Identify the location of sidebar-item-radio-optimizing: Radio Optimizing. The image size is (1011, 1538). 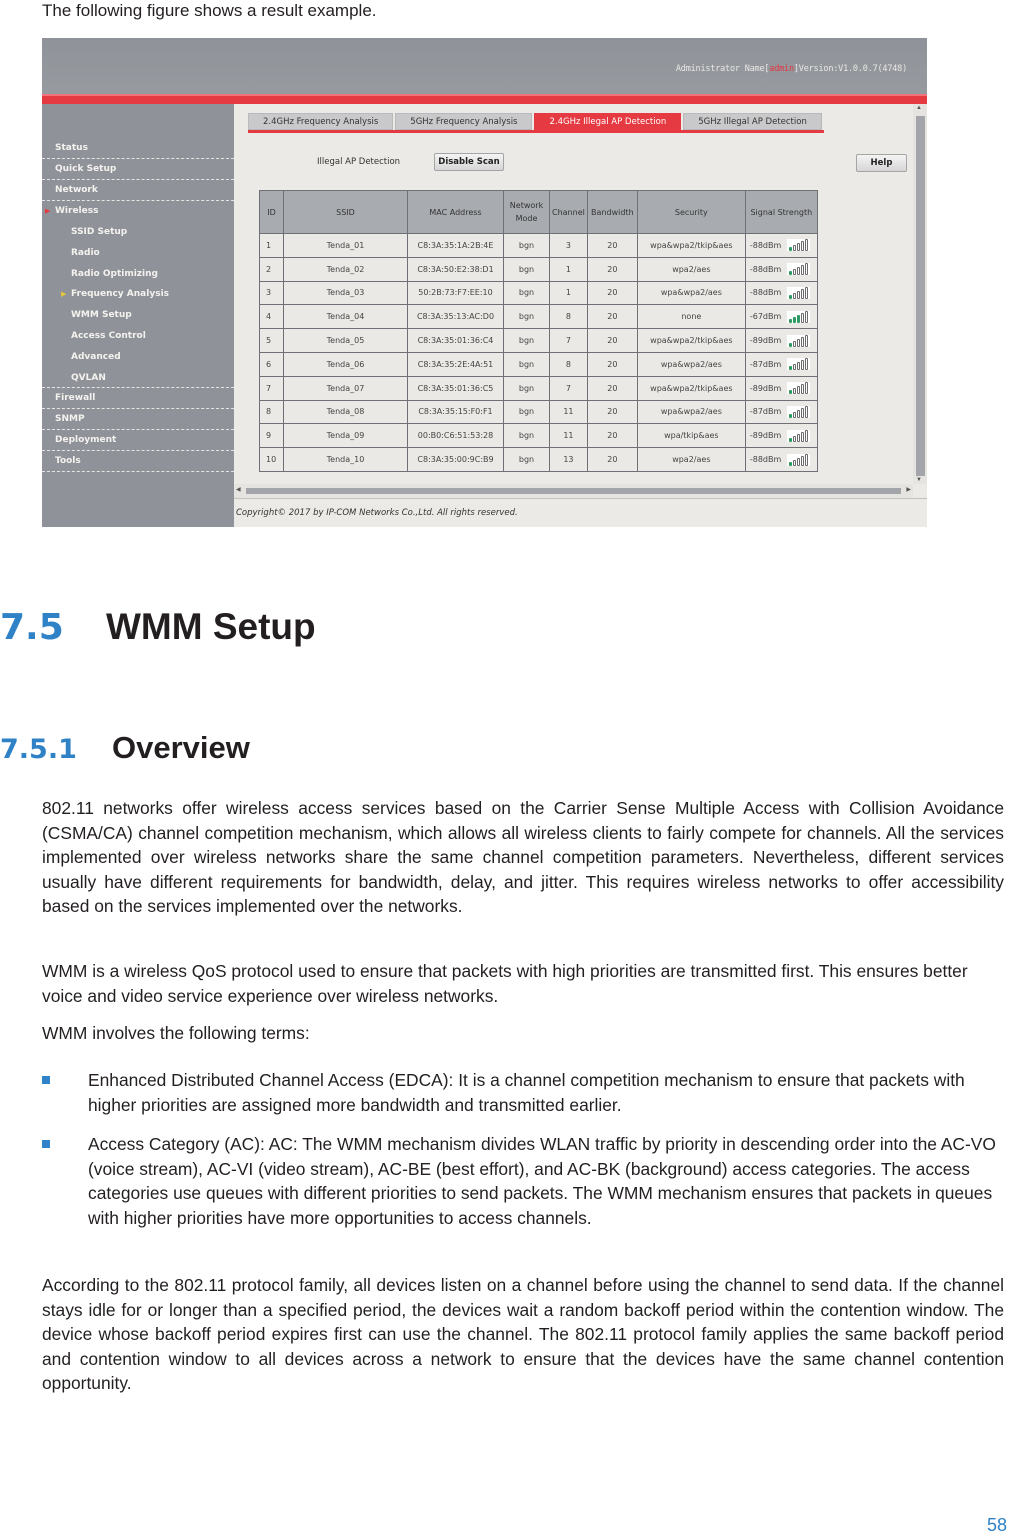
(138, 274).